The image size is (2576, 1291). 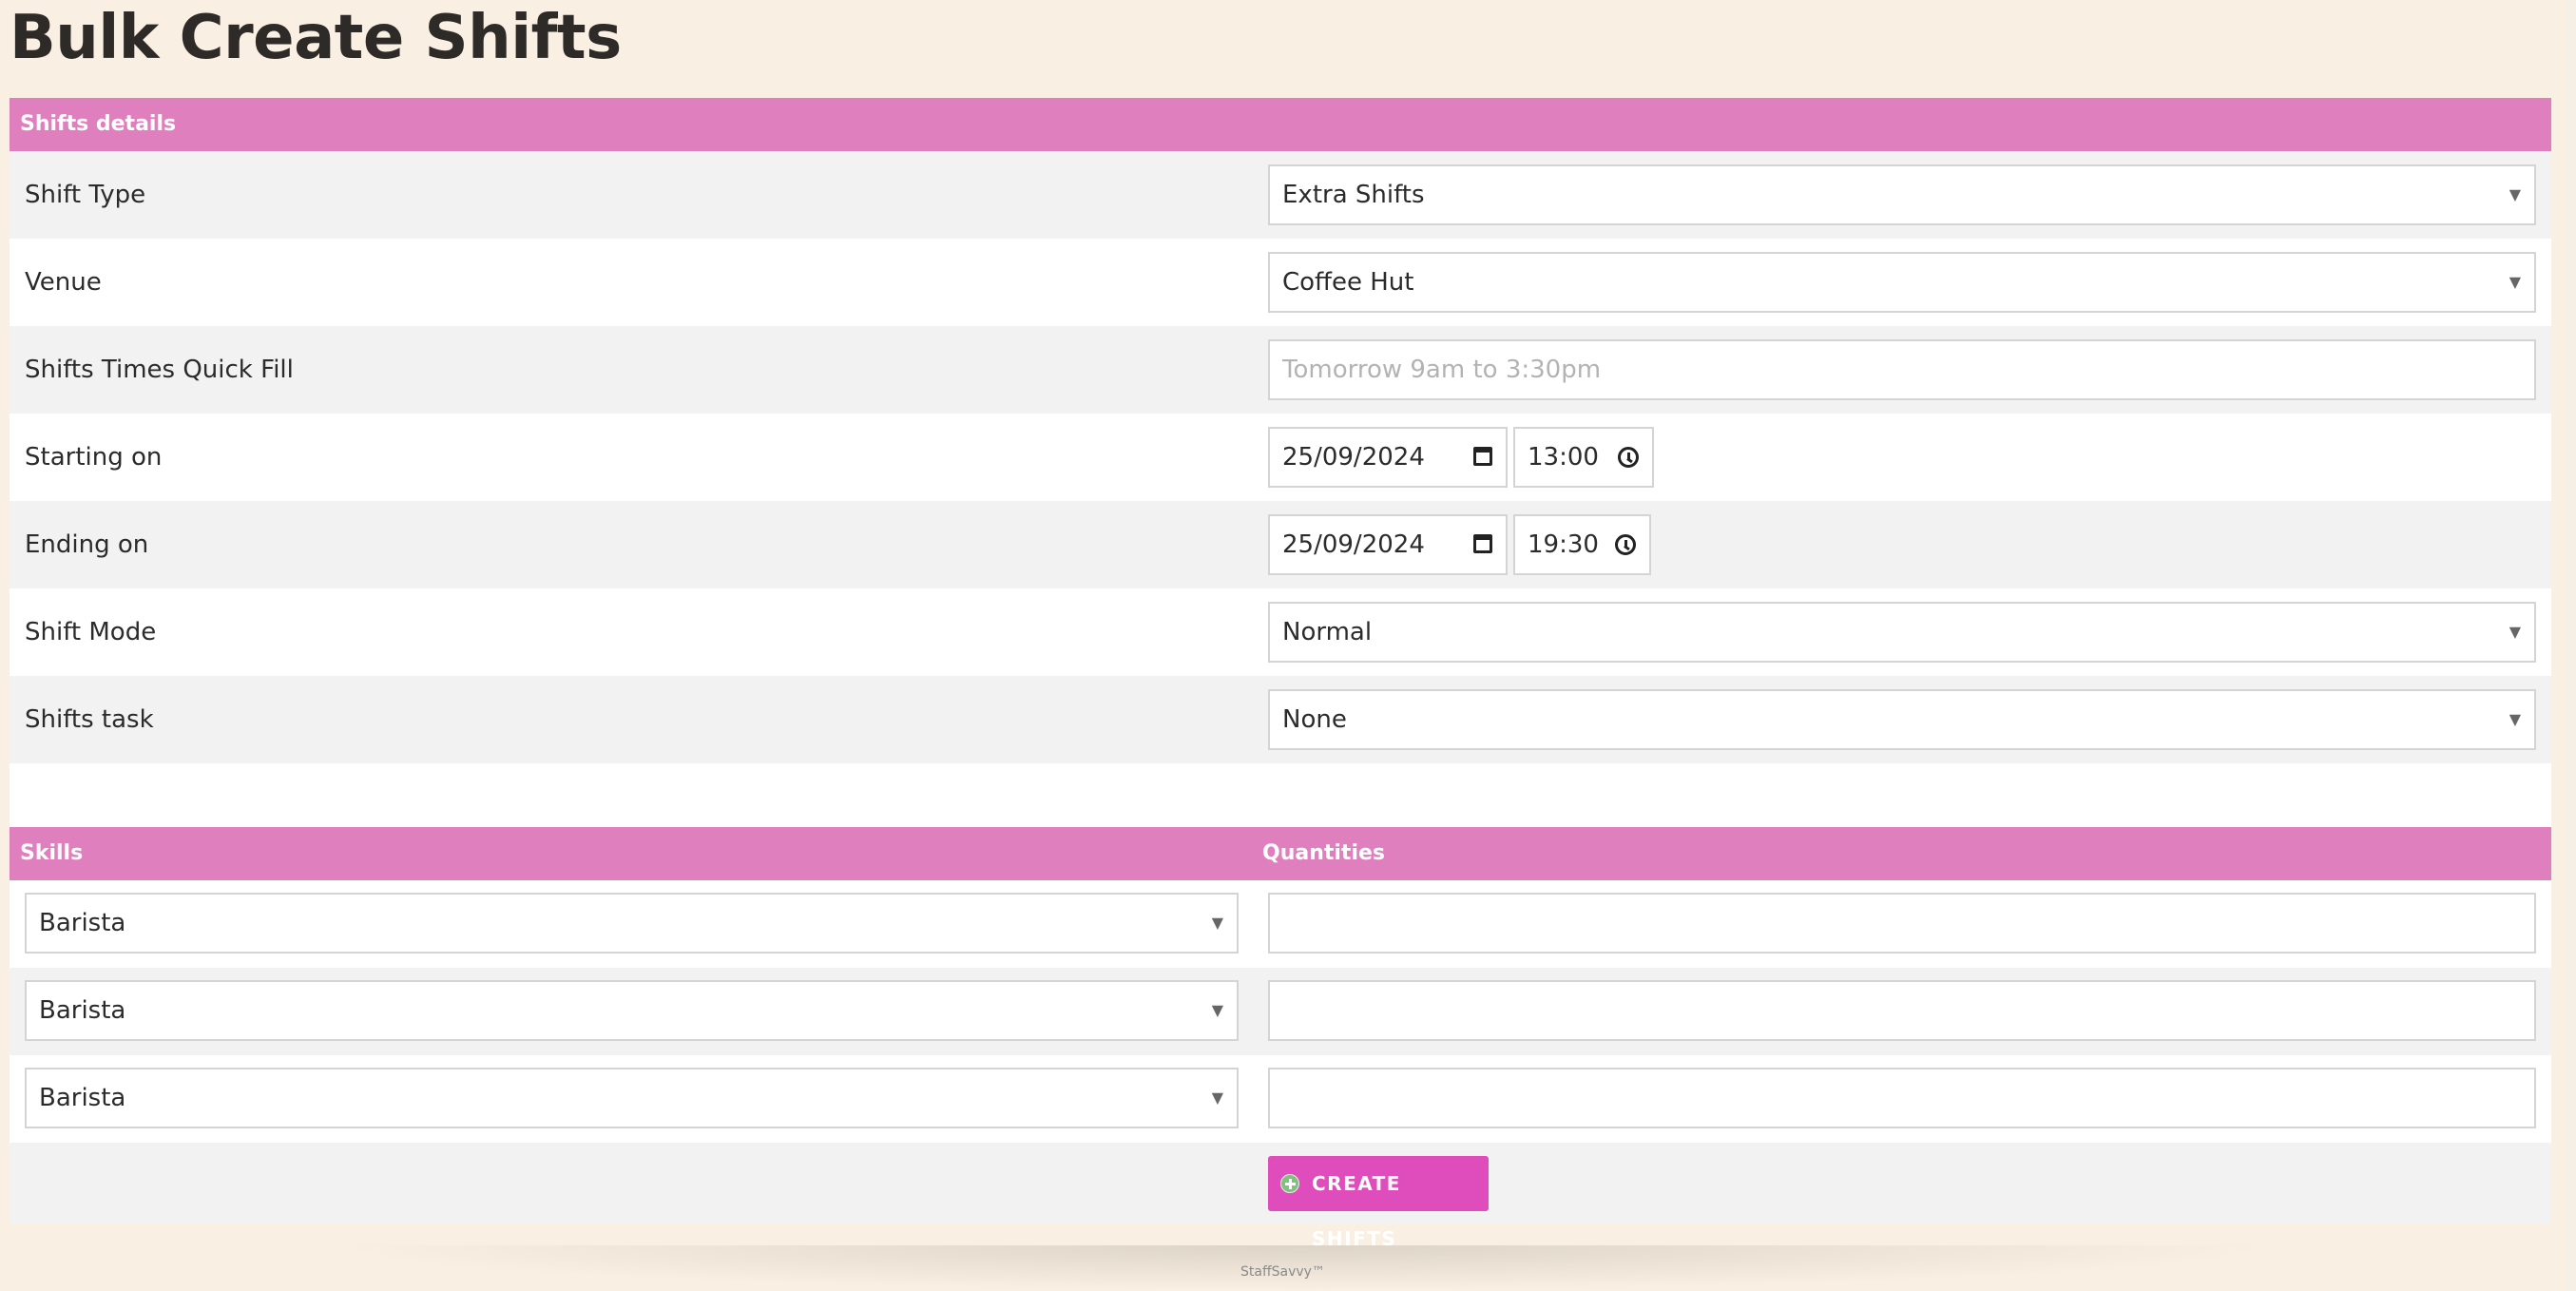 I want to click on shift-type-value: Extra Shifts, so click(x=1354, y=195).